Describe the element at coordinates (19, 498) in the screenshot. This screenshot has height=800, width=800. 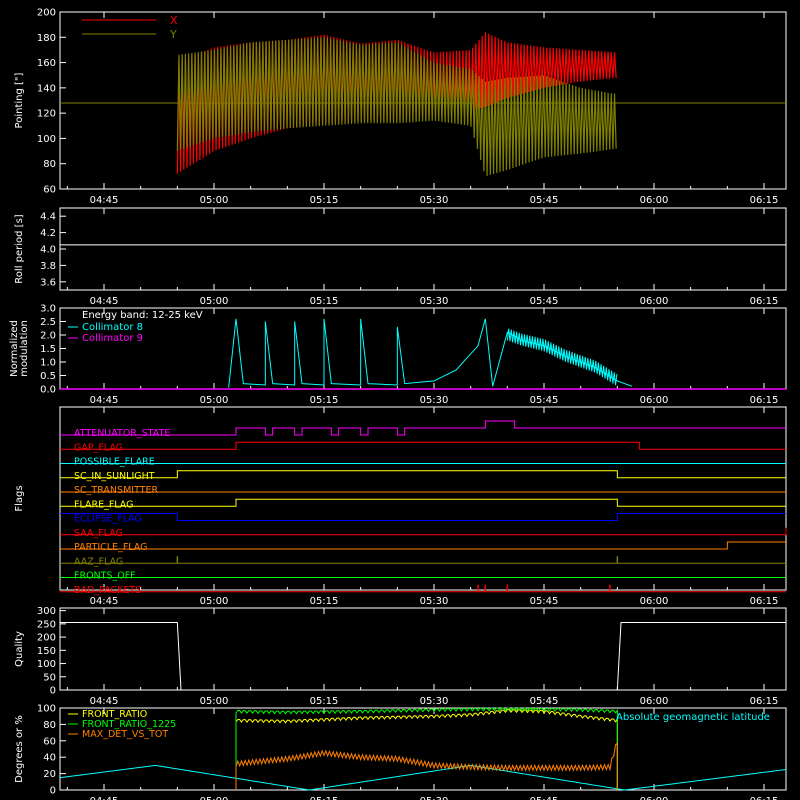
I see `flags-ylabel: Flags` at that location.